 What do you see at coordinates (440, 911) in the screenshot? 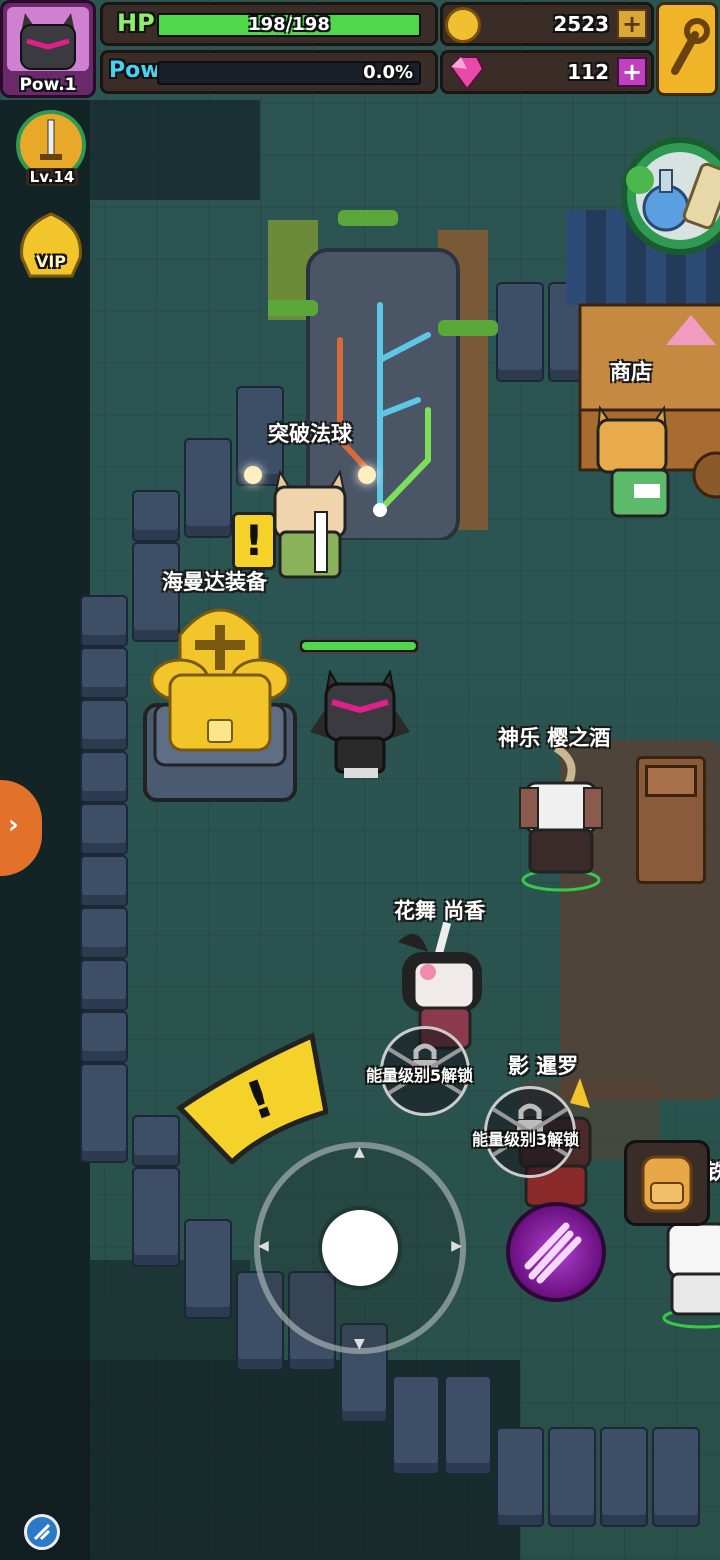
I see `npc2-label: 花舞 尚香` at bounding box center [440, 911].